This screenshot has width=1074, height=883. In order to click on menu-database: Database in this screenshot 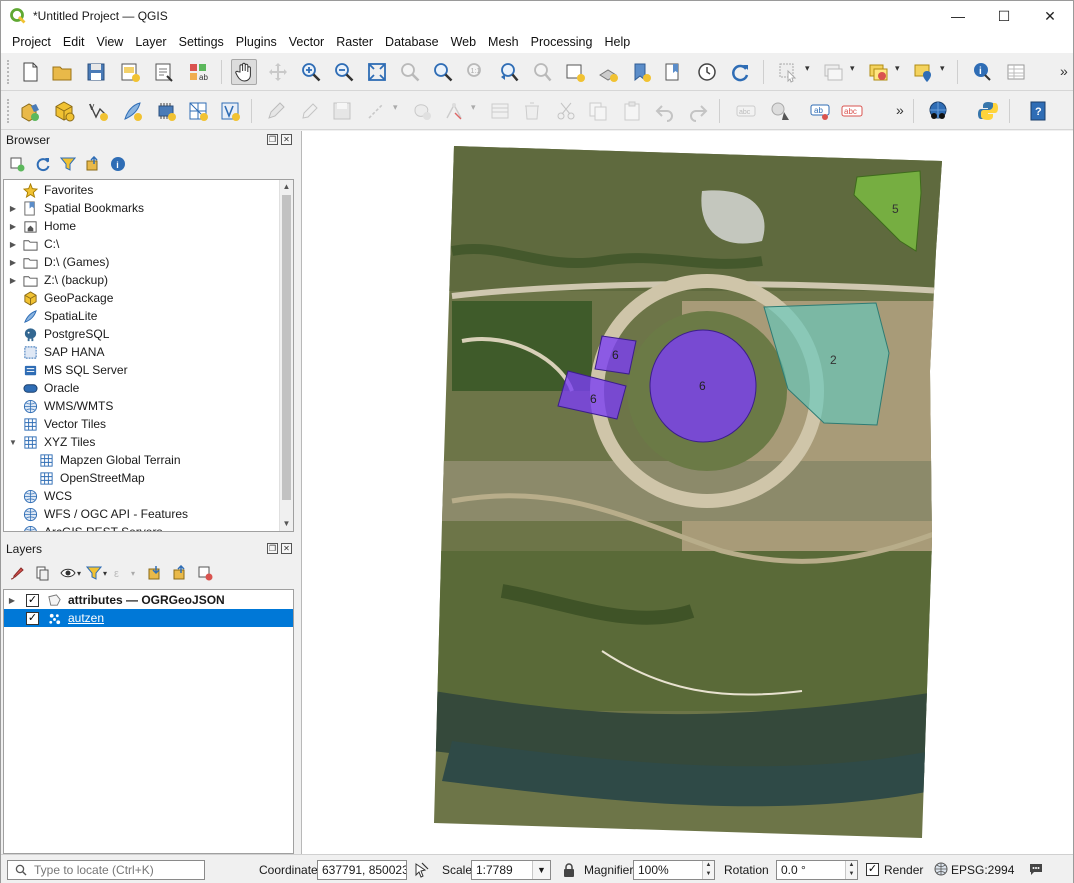, I will do `click(412, 42)`.